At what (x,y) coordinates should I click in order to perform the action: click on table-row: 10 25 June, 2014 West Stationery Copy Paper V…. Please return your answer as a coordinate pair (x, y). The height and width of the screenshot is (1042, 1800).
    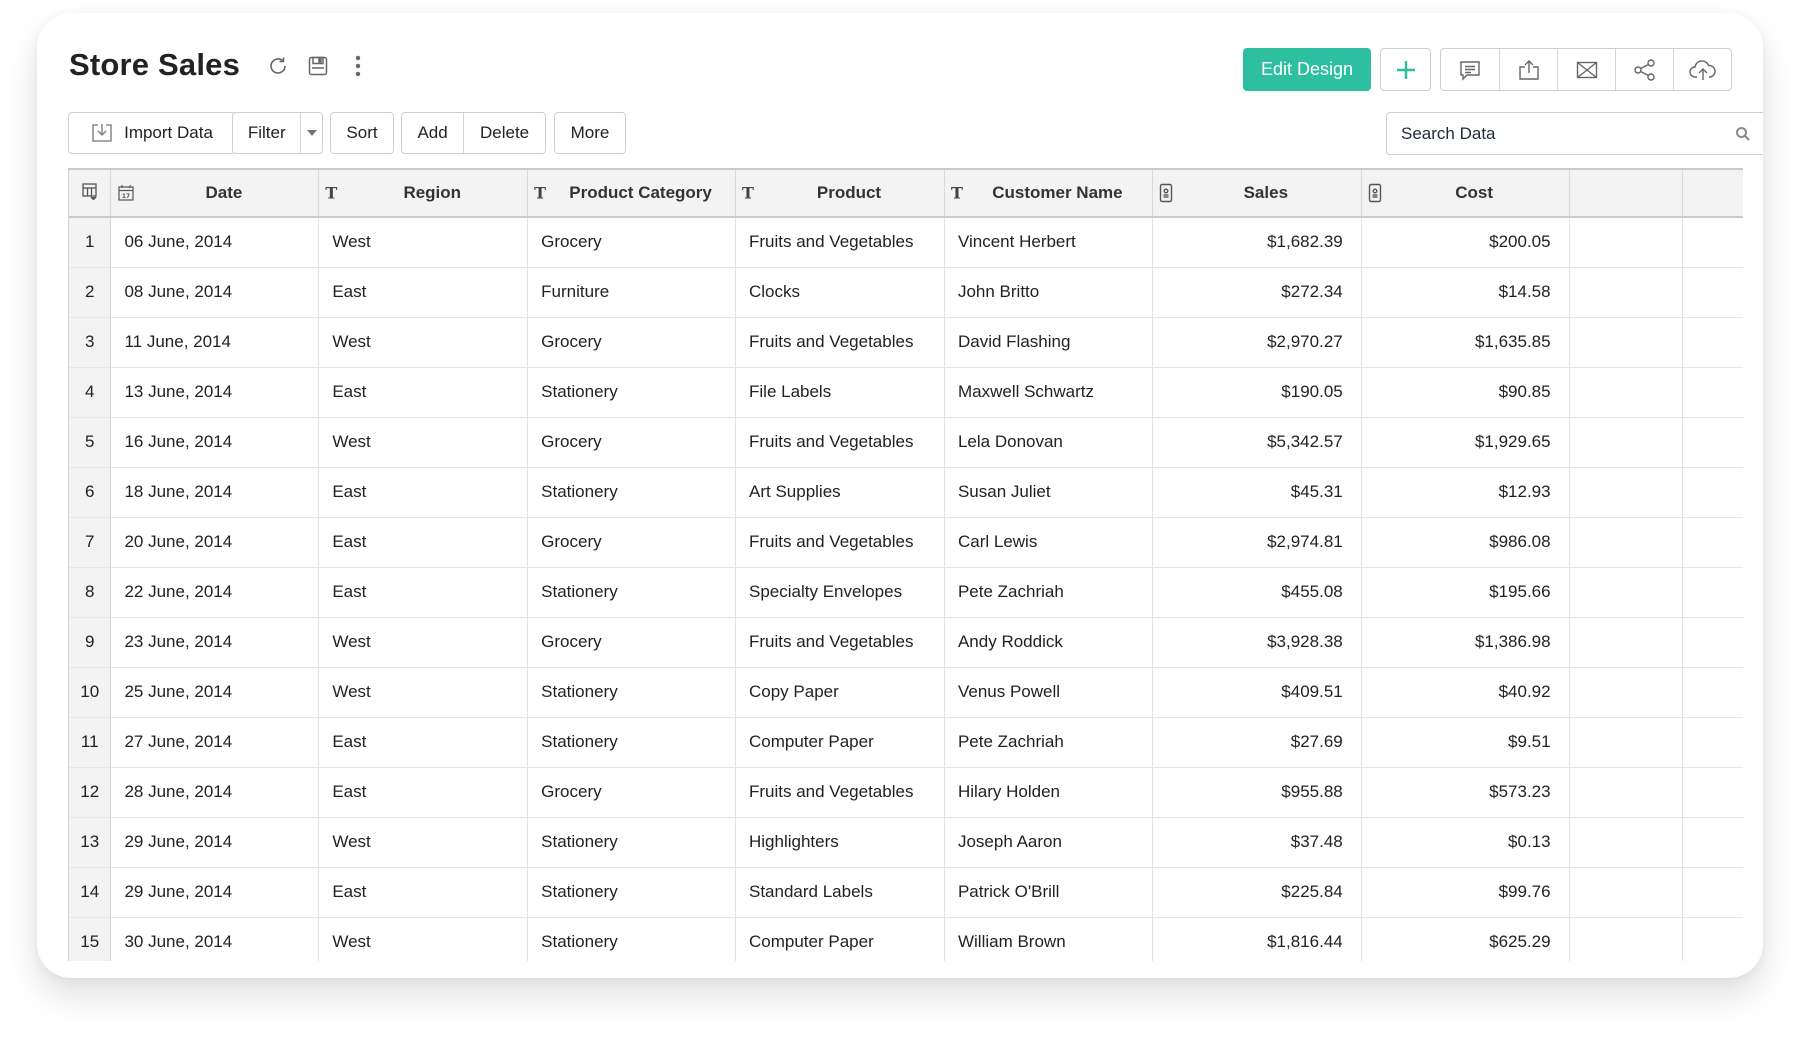
    Looking at the image, I should click on (906, 692).